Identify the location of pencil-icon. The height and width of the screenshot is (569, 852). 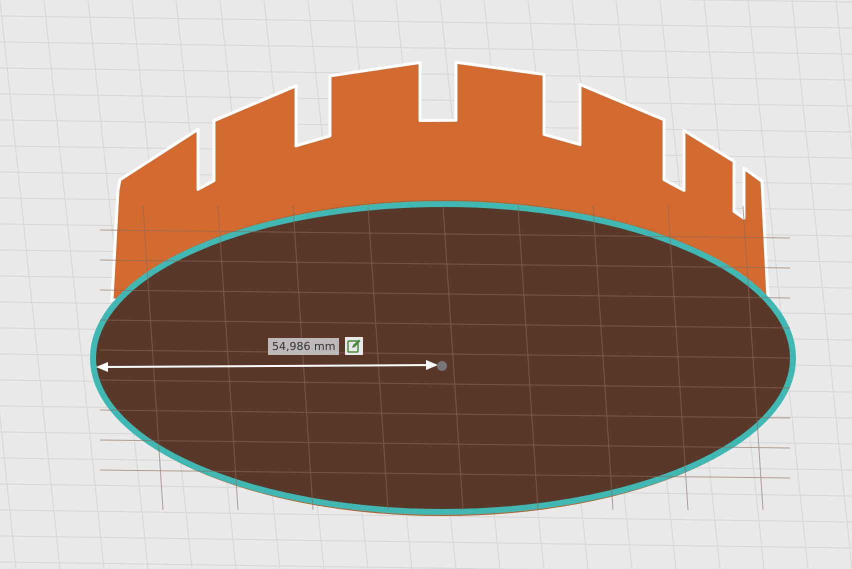
(354, 346).